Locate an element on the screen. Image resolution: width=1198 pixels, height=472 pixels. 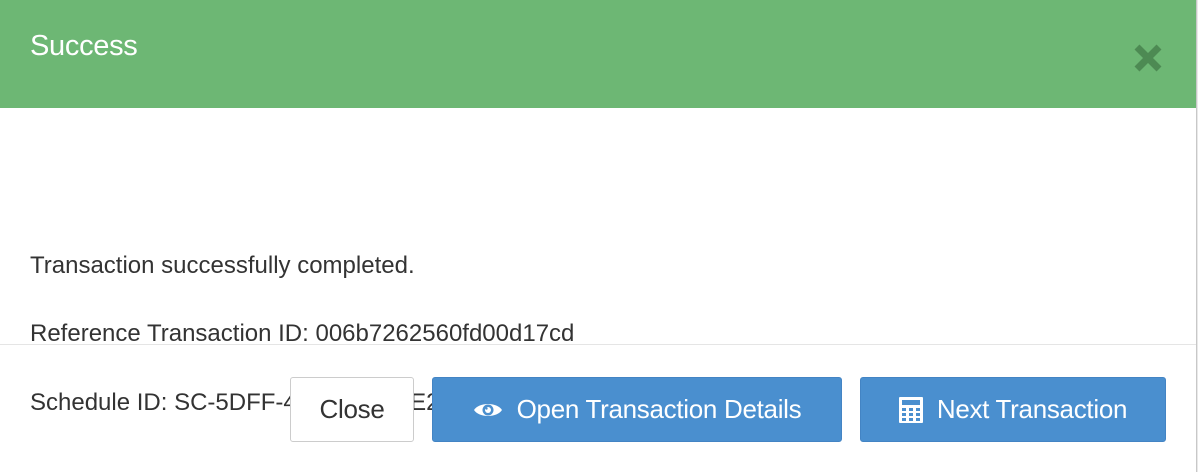
next-transaction-button: Next Transaction is located at coordinates (1013, 409).